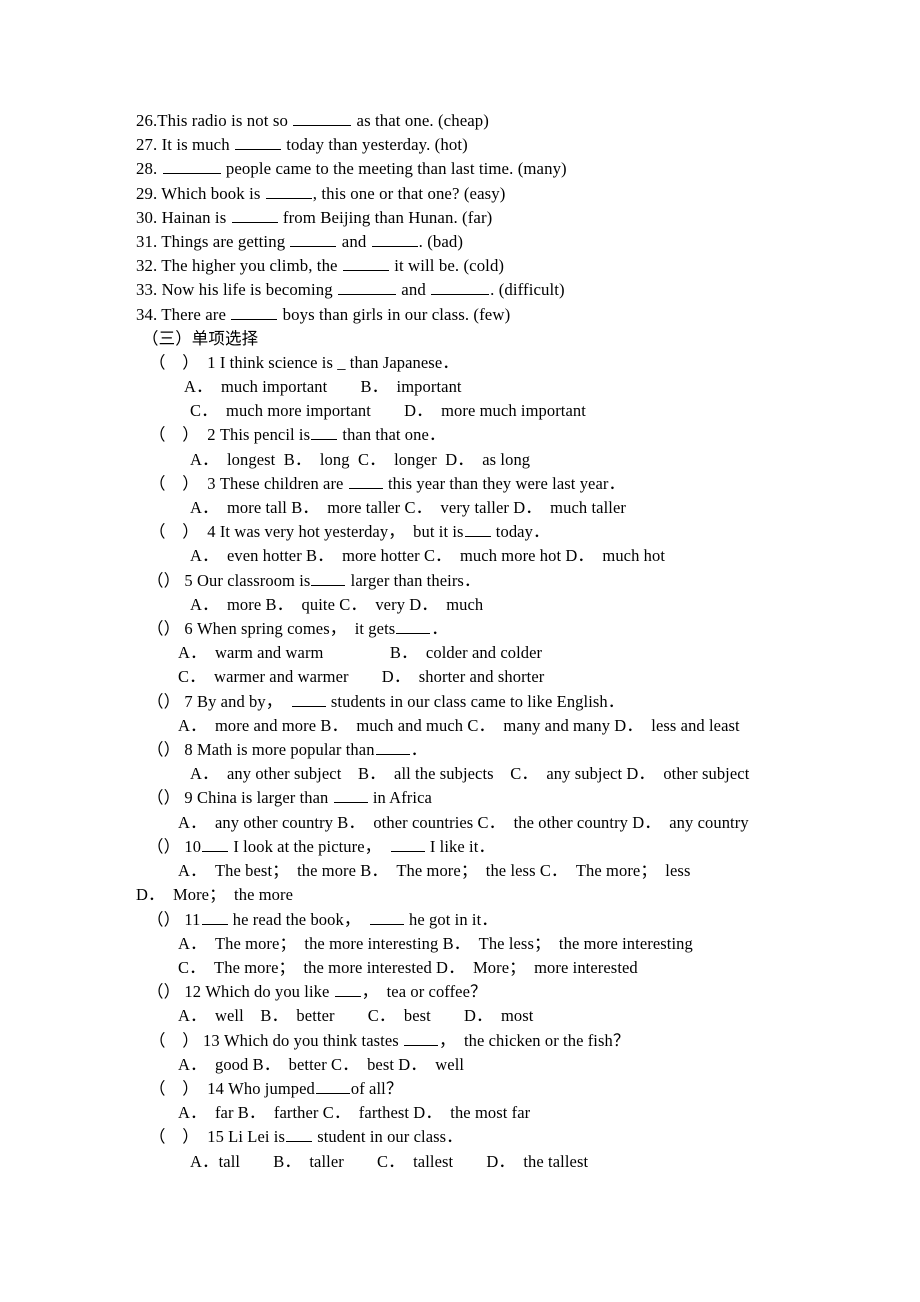 Image resolution: width=920 pixels, height=1302 pixels. I want to click on item-text-post: , this one or that one? (easy), so click(409, 193).